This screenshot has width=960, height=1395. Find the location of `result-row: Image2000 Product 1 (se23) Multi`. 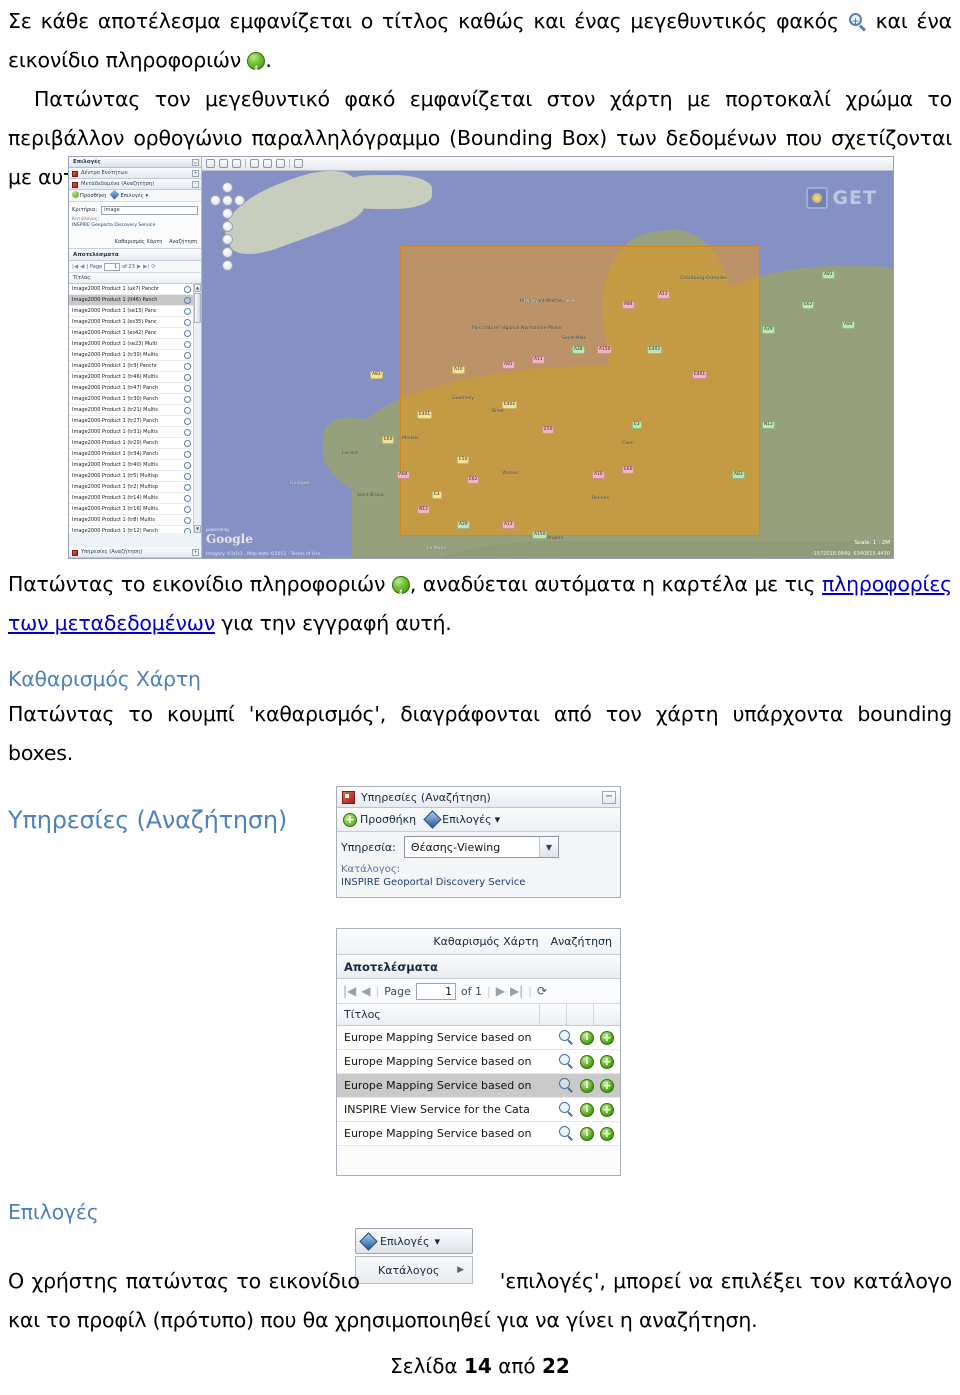

result-row: Image2000 Product 1 (se23) Multi is located at coordinates (135, 344).